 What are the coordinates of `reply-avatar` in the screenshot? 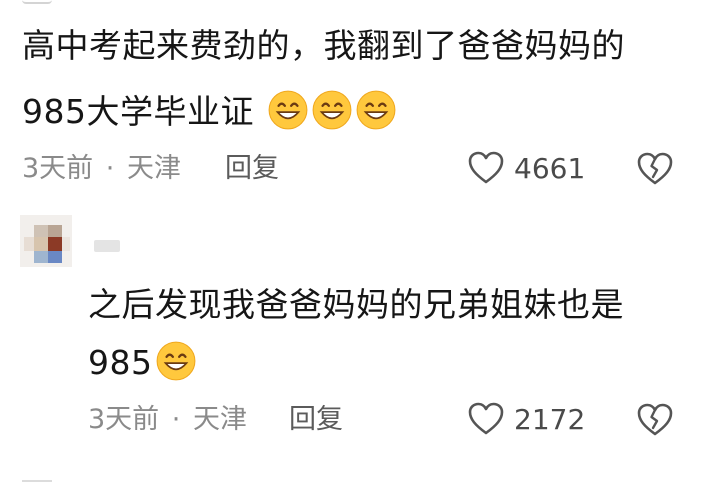 It's located at (46, 243).